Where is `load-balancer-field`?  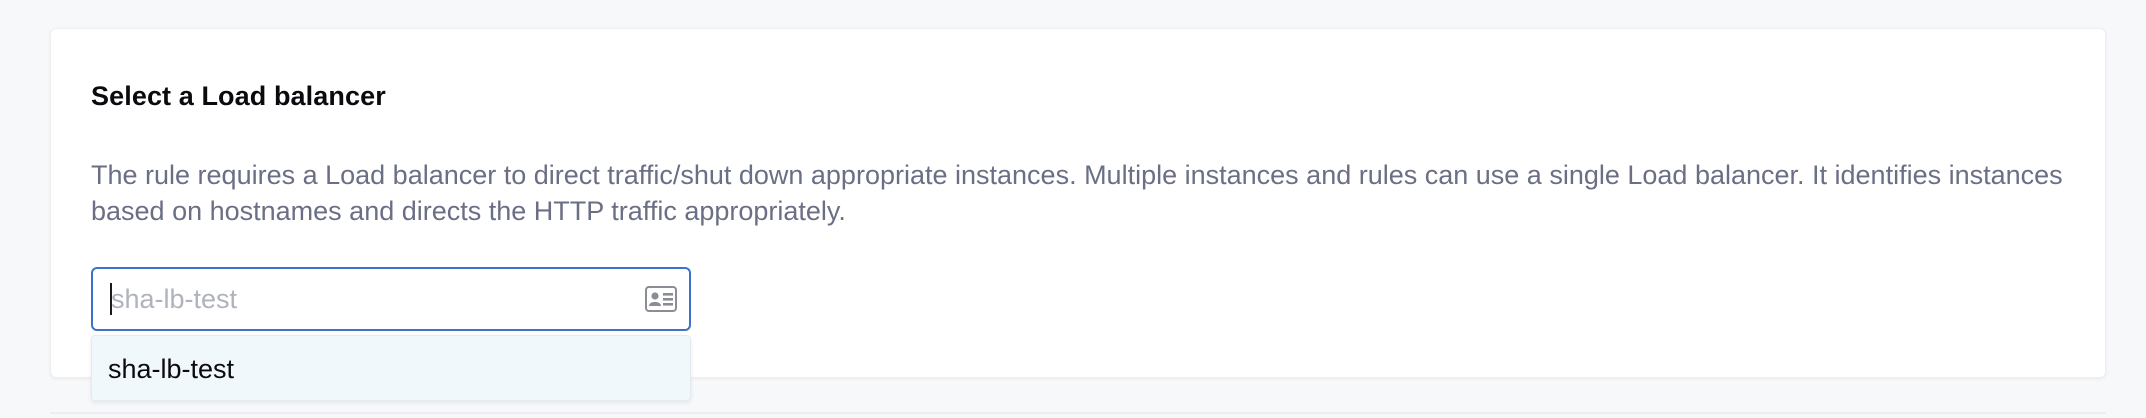 load-balancer-field is located at coordinates (391, 299).